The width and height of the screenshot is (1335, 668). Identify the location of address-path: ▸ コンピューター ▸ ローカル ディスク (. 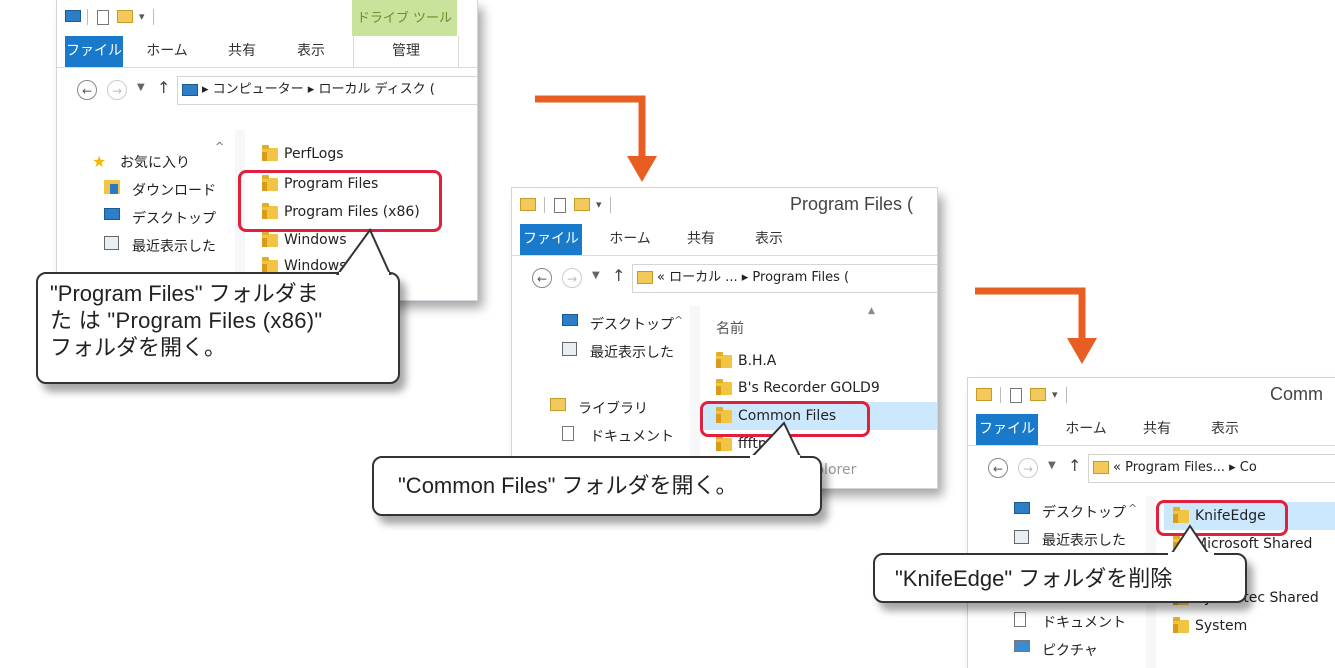
(327, 90).